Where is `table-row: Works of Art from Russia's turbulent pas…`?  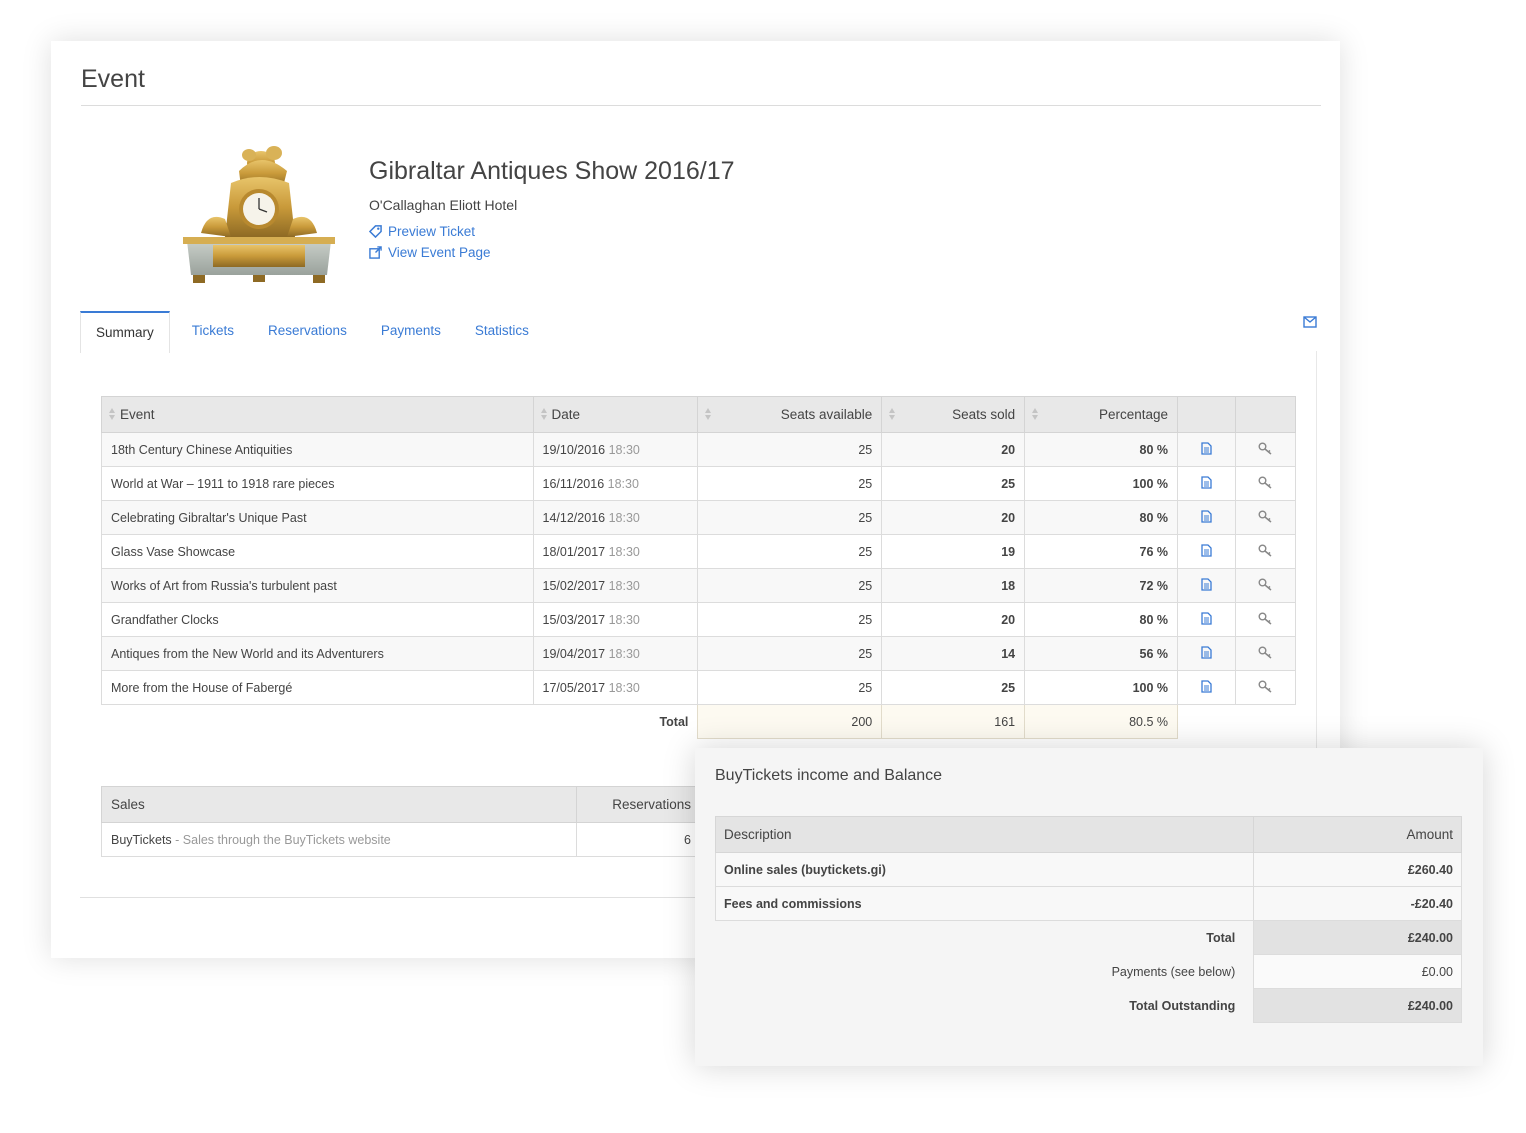
table-row: Works of Art from Russia's turbulent pas… is located at coordinates (699, 585).